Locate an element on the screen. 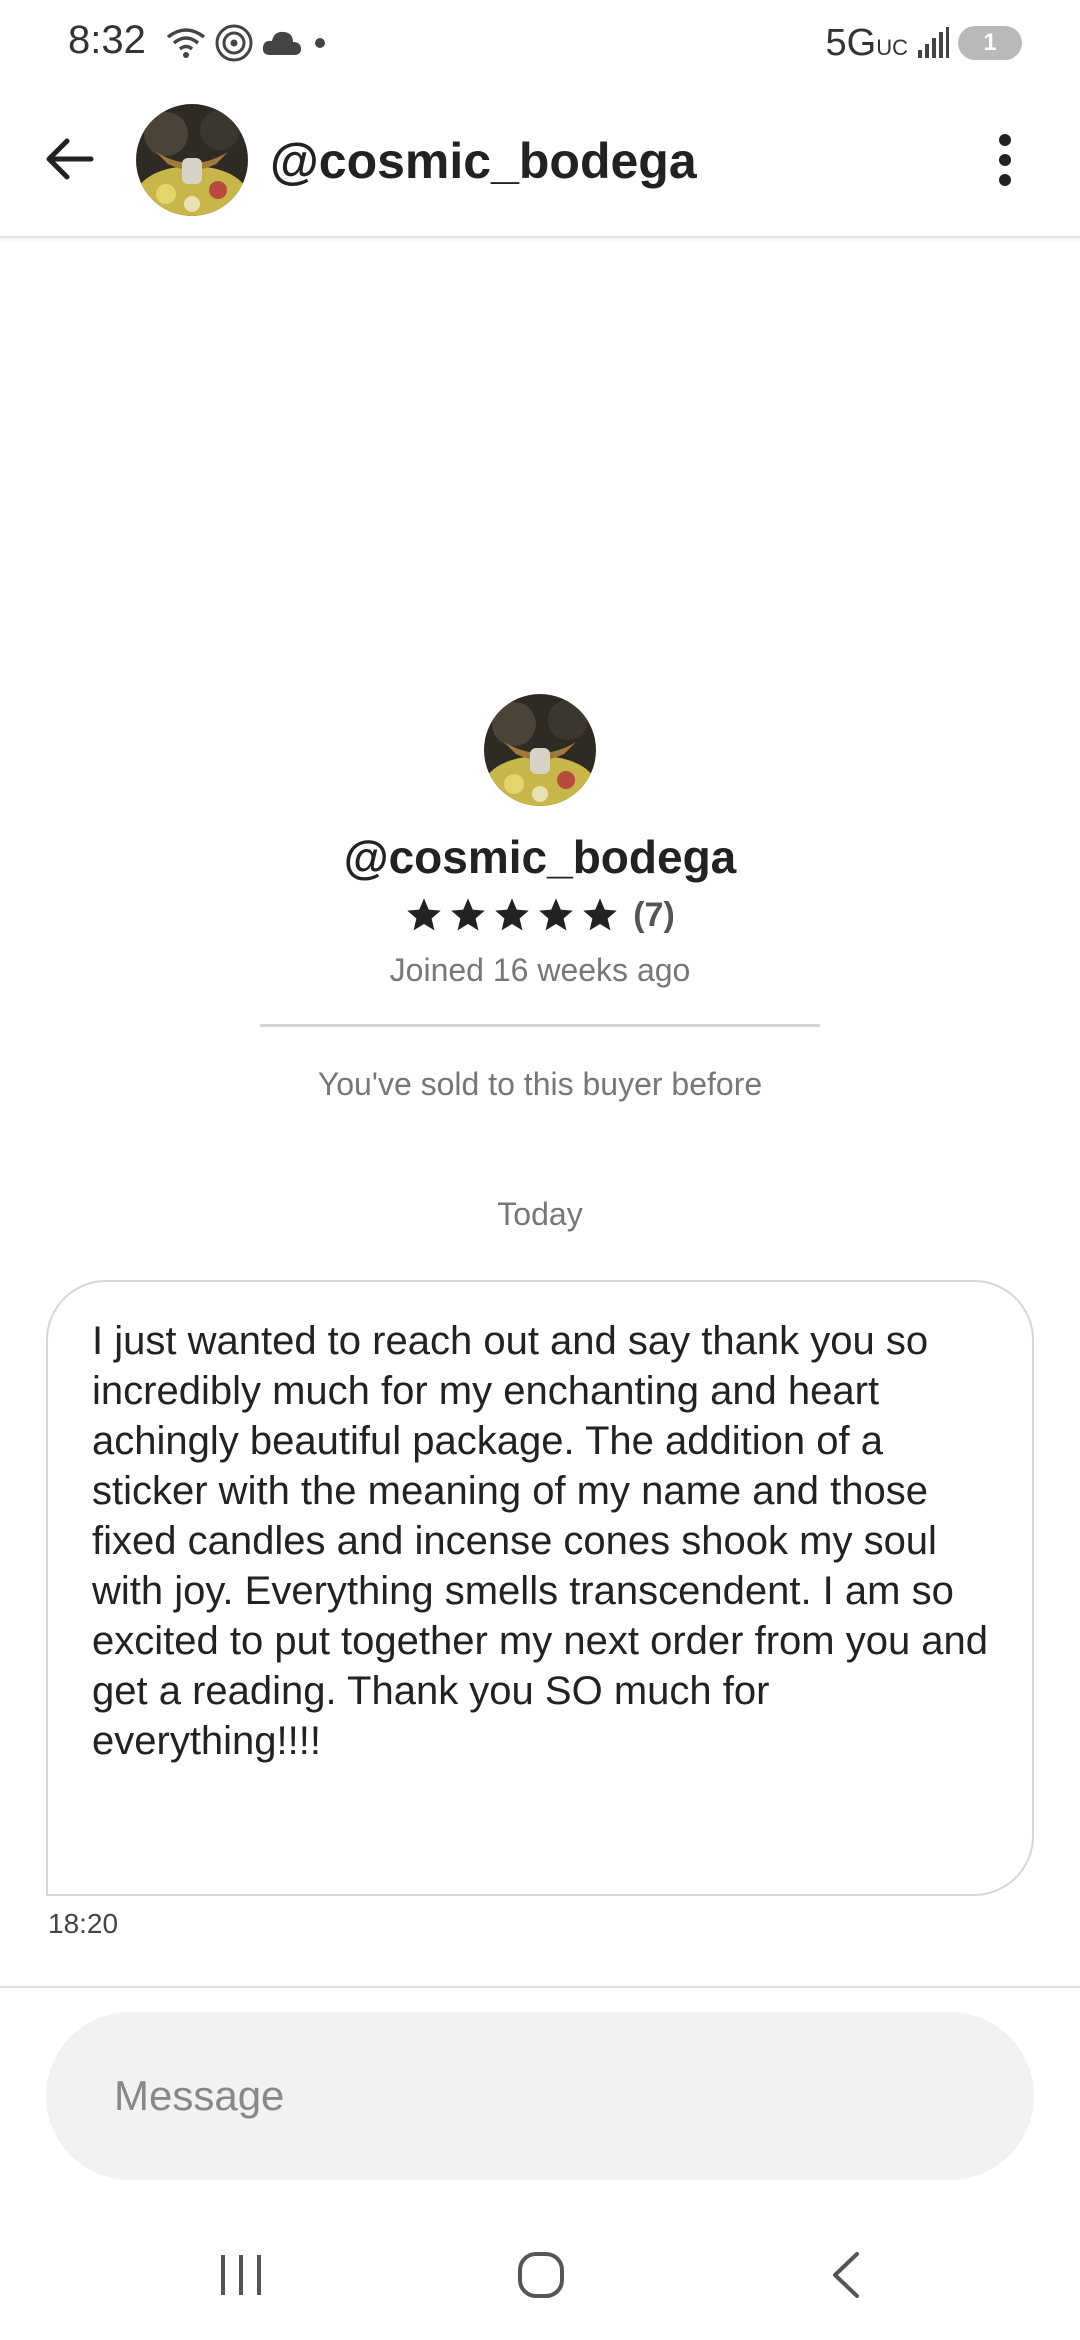  recents-icon is located at coordinates (241, 2275).